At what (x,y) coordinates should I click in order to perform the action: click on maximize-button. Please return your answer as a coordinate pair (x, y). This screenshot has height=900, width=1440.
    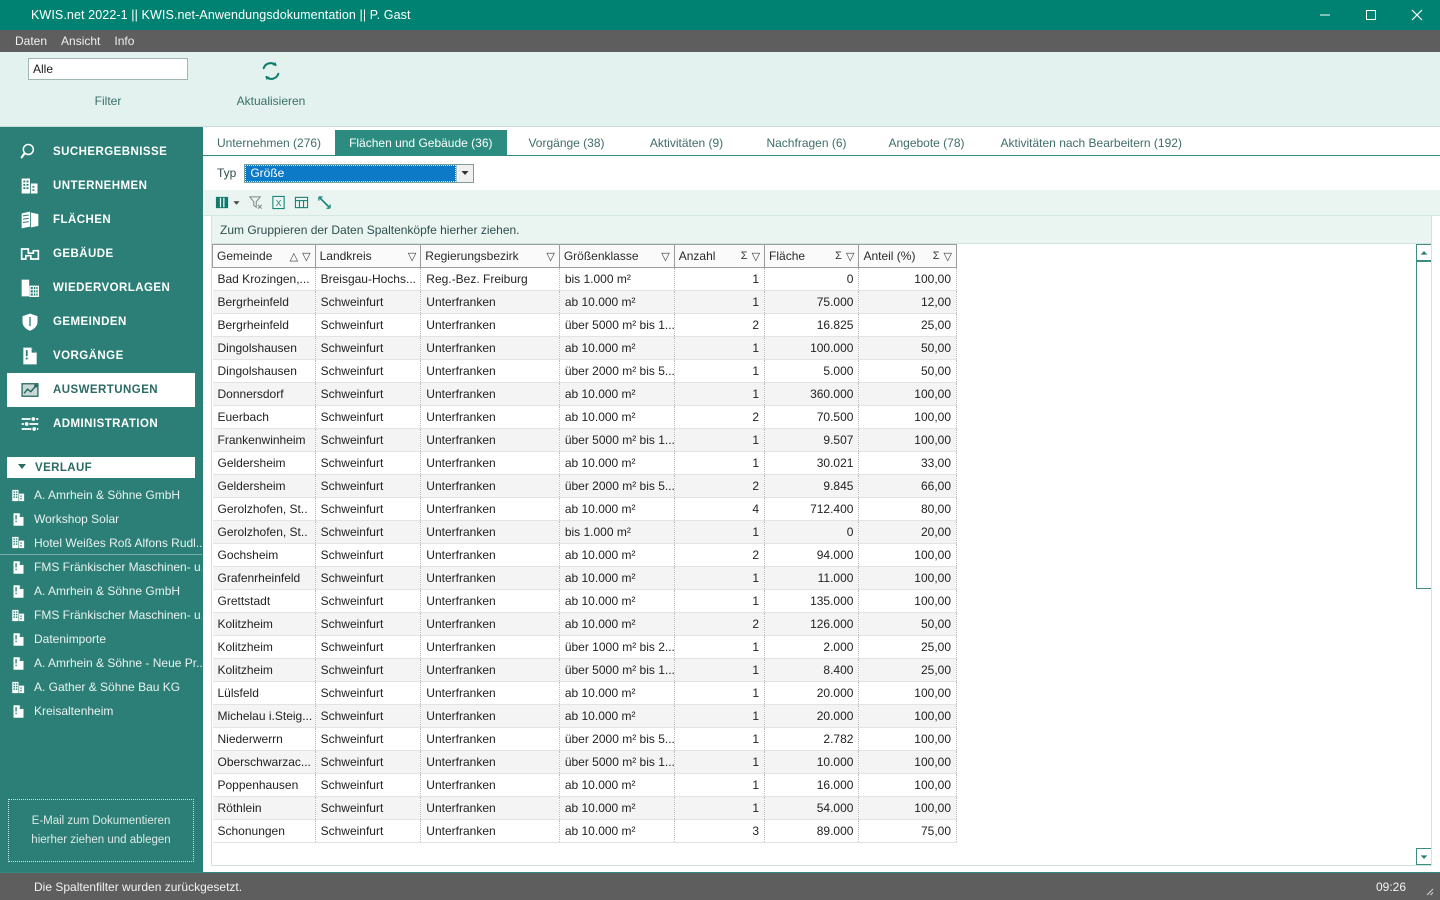
    Looking at the image, I should click on (1371, 15).